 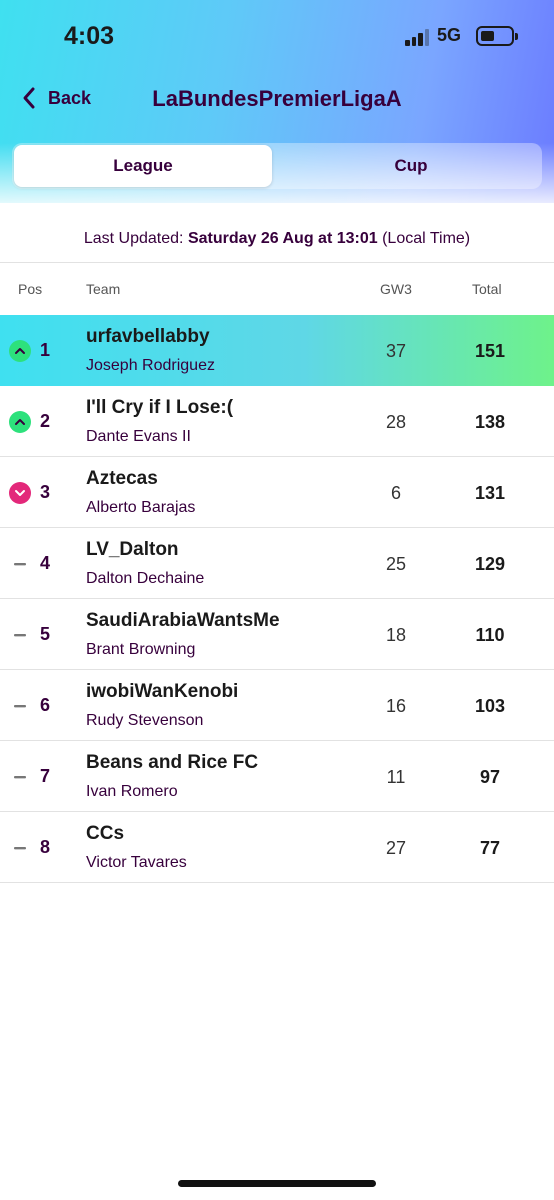 What do you see at coordinates (30, 289) in the screenshot?
I see `header-pos: Pos` at bounding box center [30, 289].